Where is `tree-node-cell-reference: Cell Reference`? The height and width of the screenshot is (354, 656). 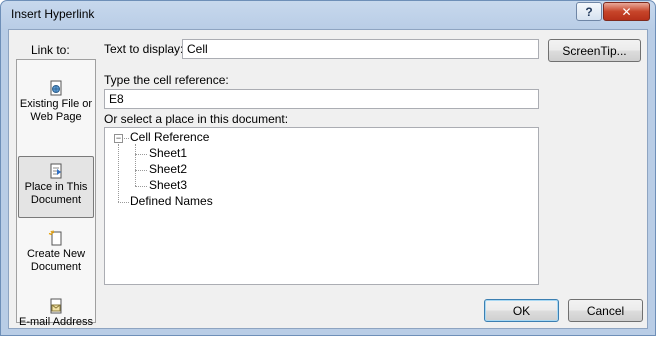
tree-node-cell-reference: Cell Reference is located at coordinates (169, 137).